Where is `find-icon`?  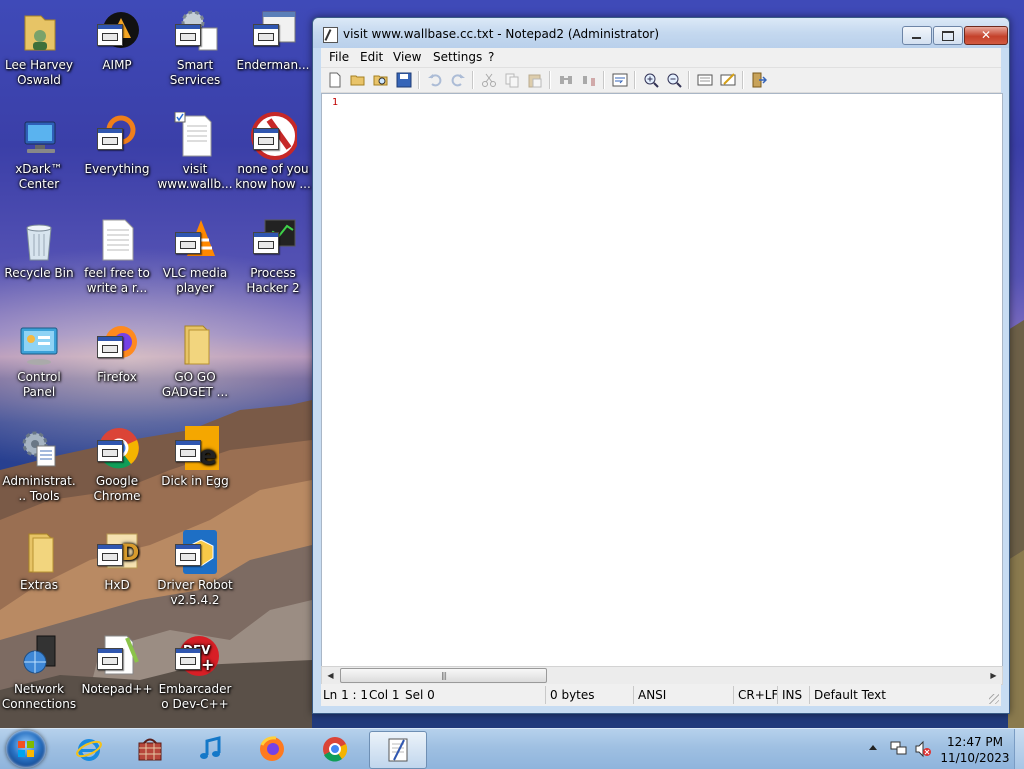
find-icon is located at coordinates (566, 80).